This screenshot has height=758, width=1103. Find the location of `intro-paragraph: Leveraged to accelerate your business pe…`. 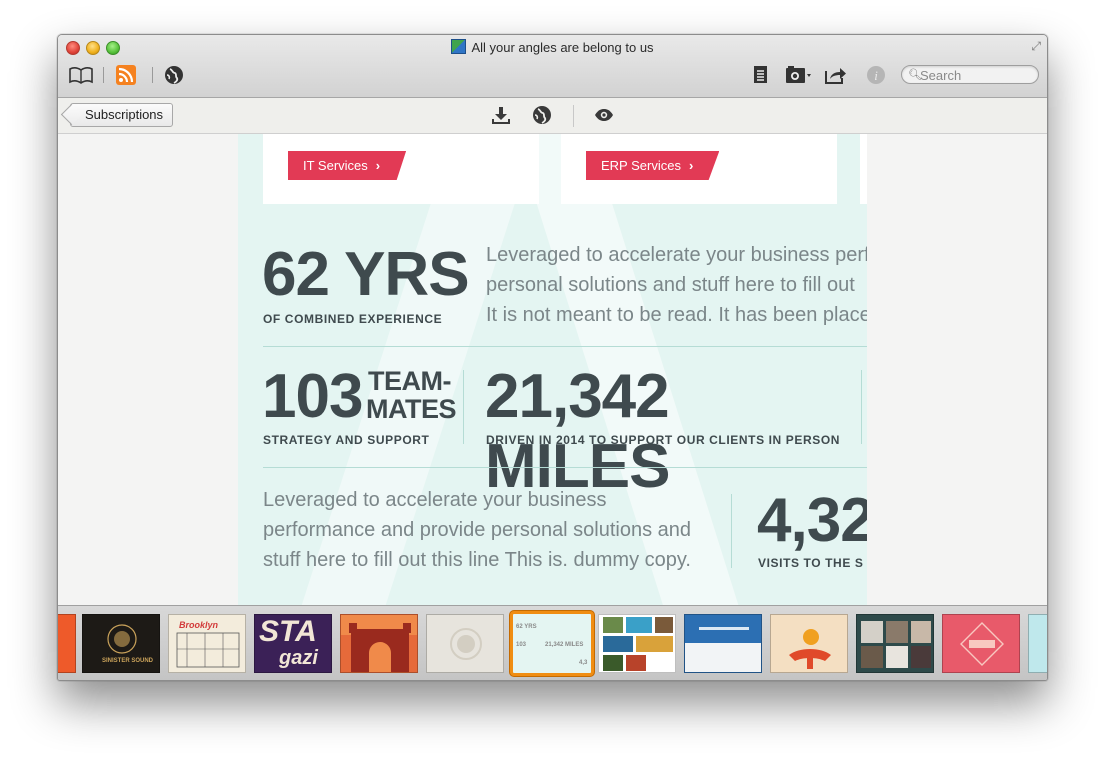

intro-paragraph: Leveraged to accelerate your business pe… is located at coordinates (676, 285).